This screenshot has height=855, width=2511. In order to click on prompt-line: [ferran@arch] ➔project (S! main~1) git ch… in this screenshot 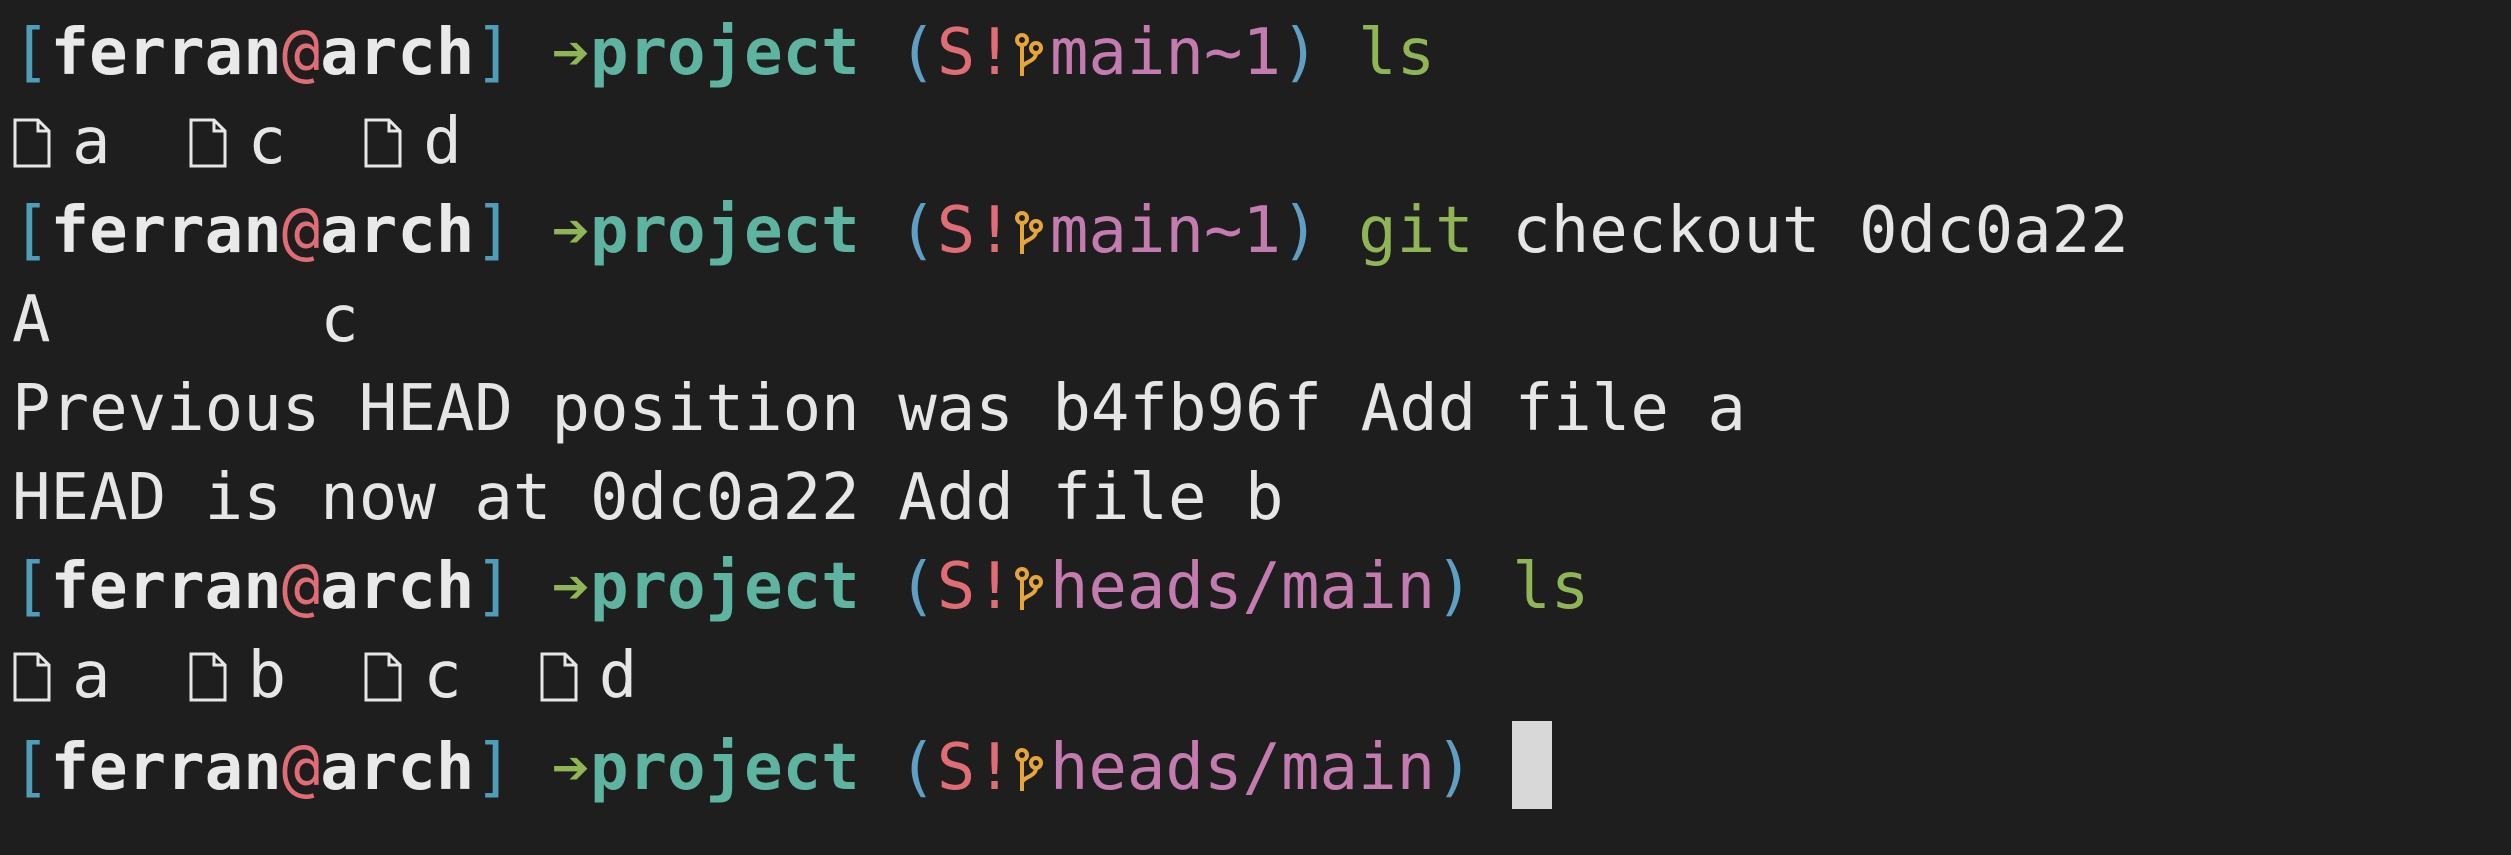, I will do `click(1261, 231)`.